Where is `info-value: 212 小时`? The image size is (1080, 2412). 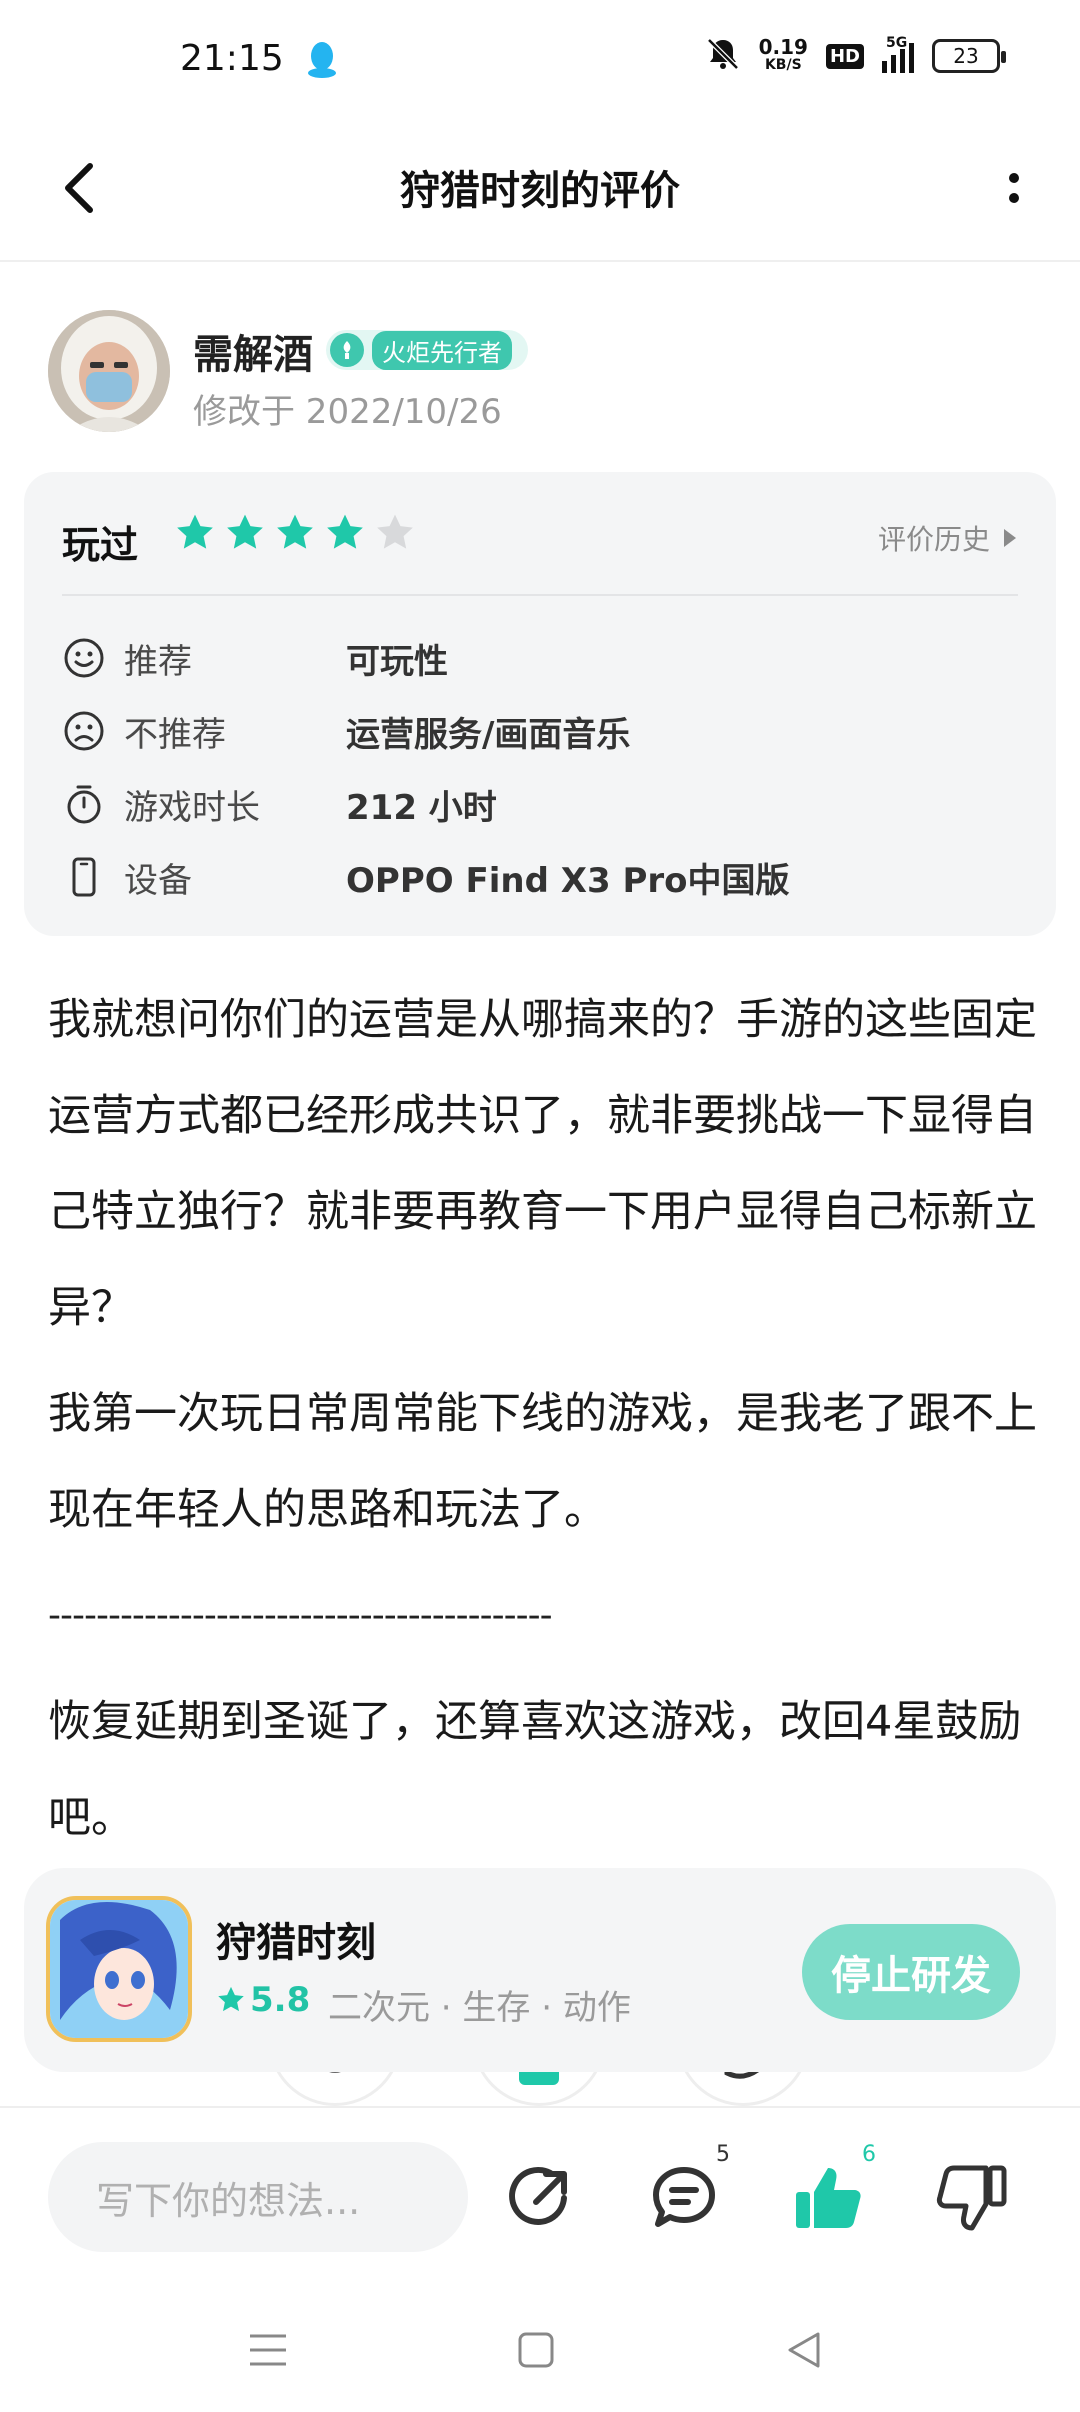 info-value: 212 小时 is located at coordinates (421, 807).